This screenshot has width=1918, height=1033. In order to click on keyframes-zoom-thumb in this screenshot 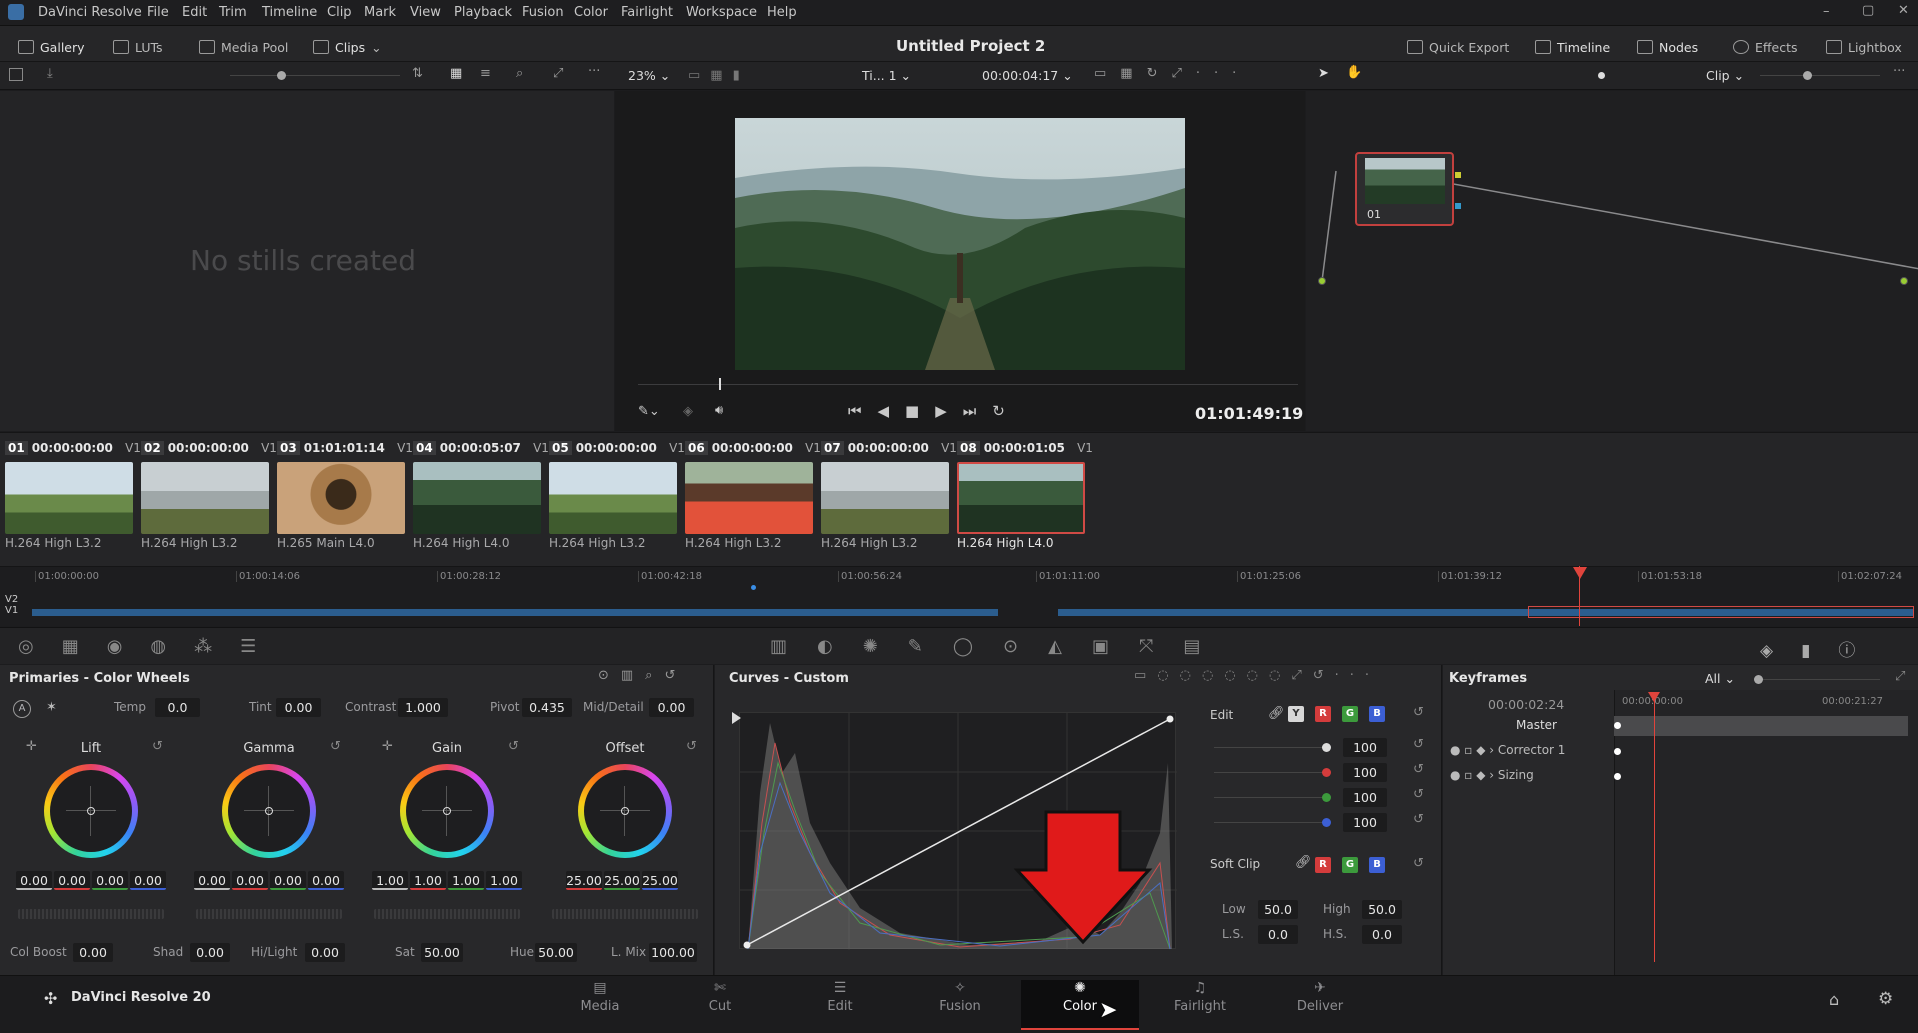, I will do `click(1758, 679)`.